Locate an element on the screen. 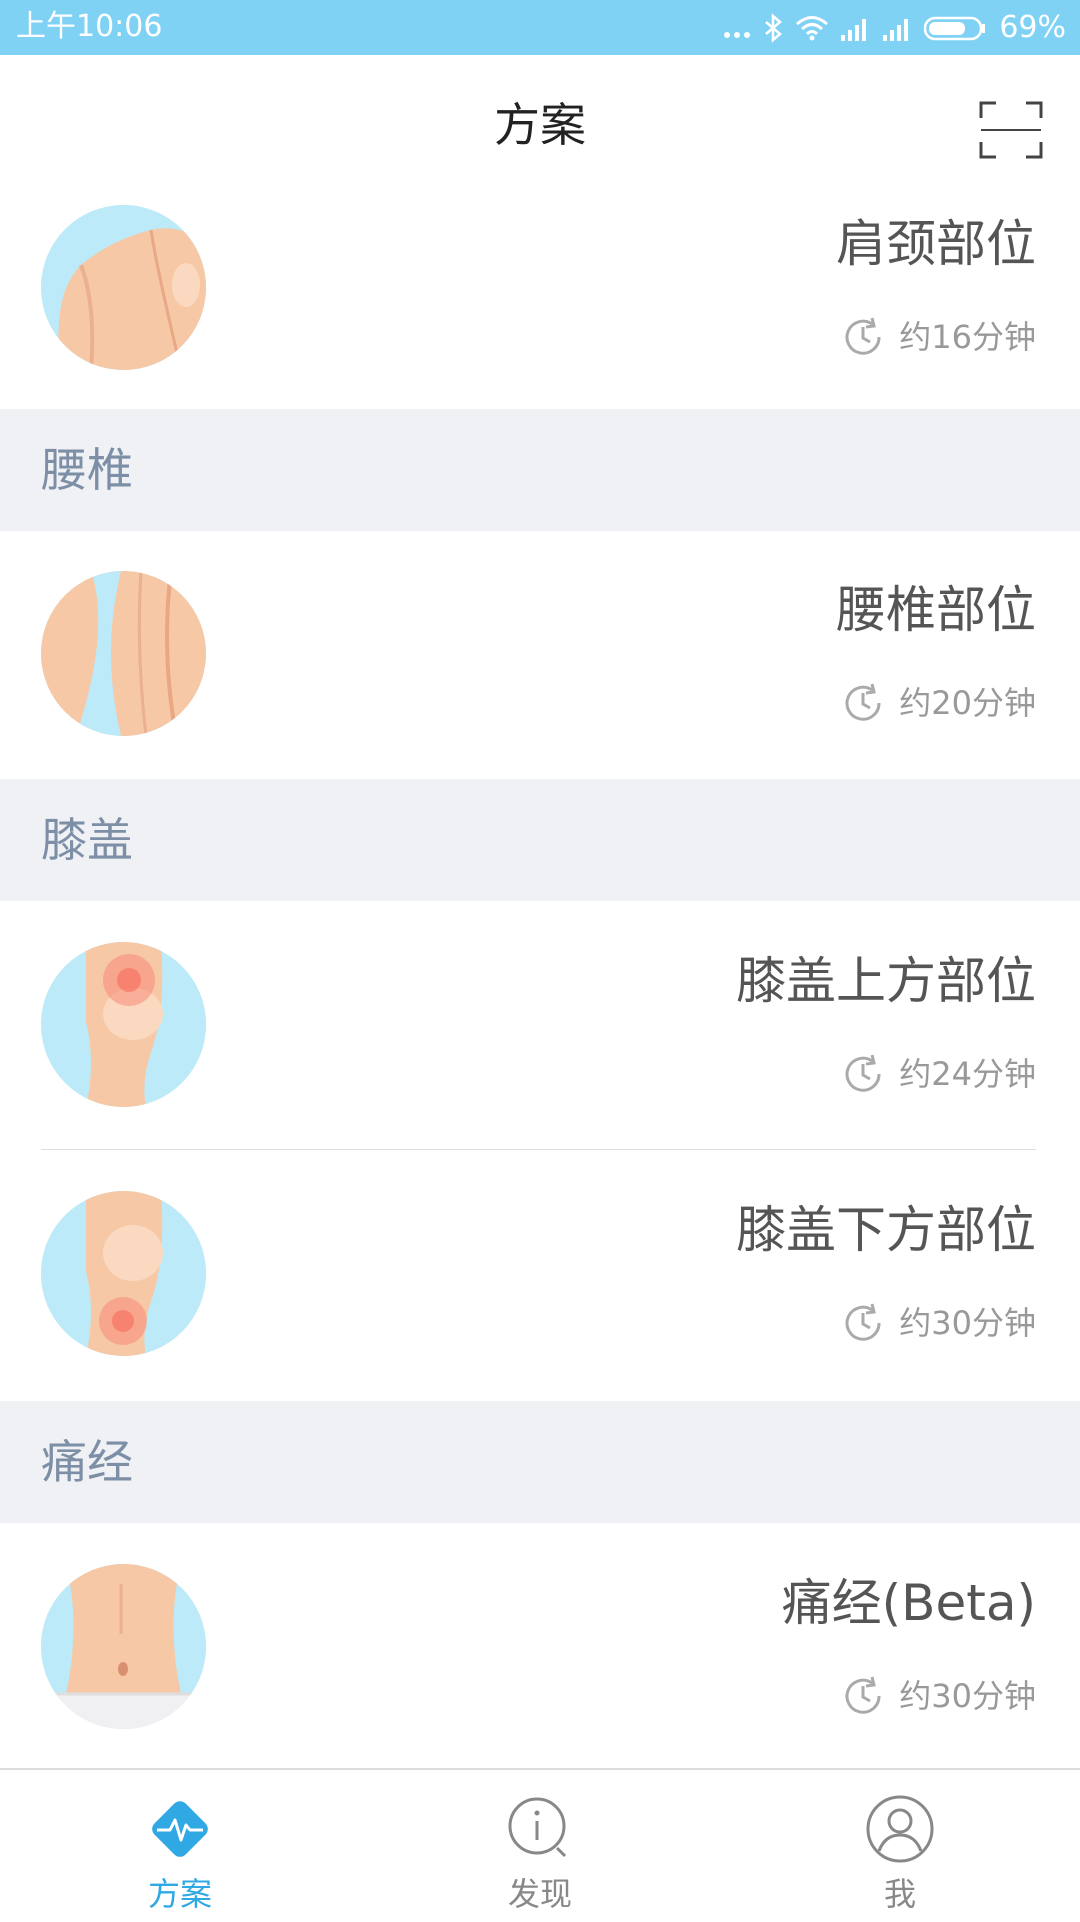 The image size is (1080, 1922). tab-label: 方案 is located at coordinates (179, 1894).